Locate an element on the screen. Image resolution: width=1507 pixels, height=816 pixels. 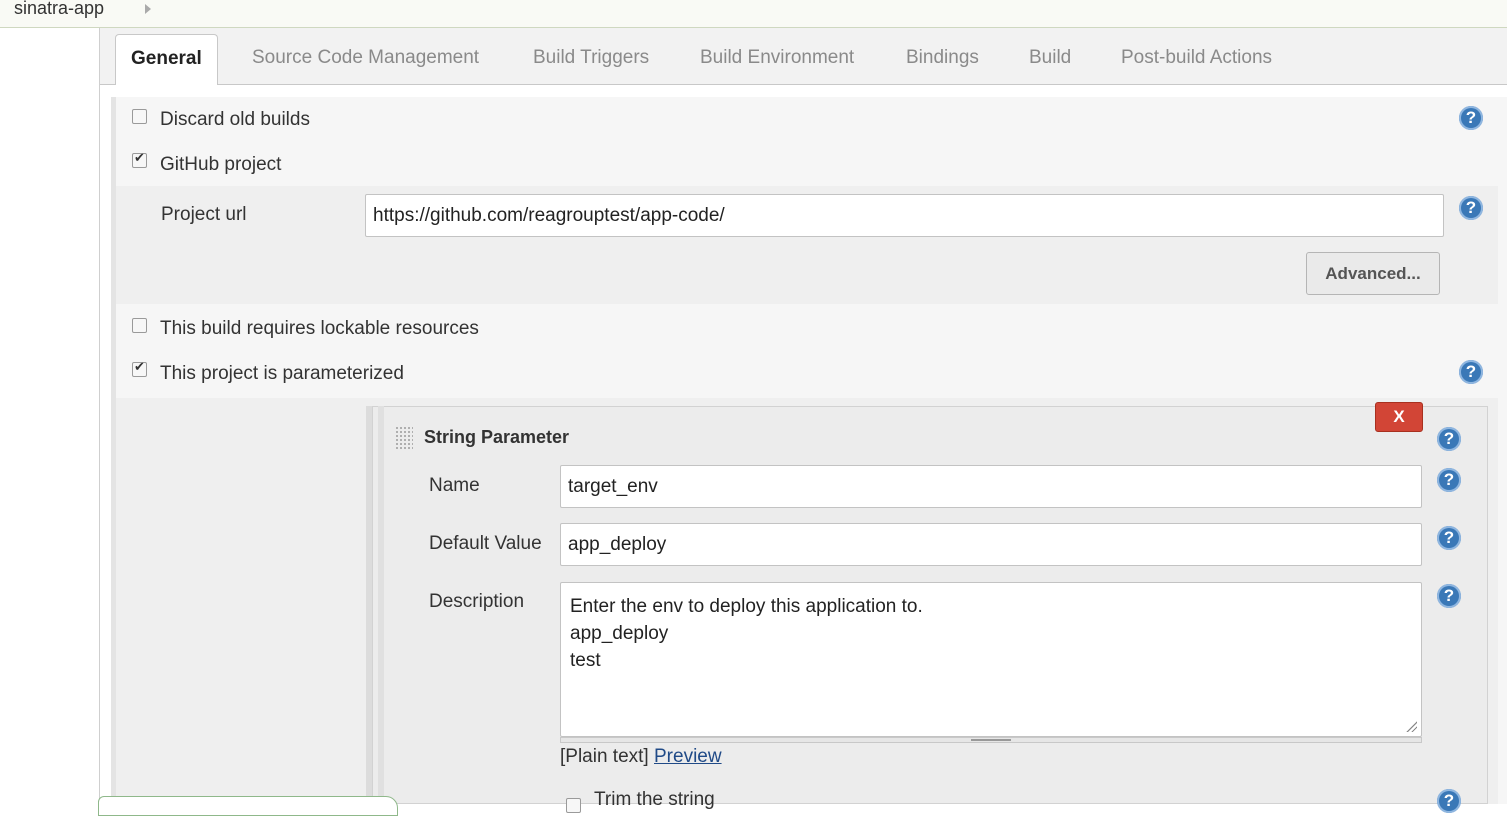
tab-post-build-actions: Post-build Actions is located at coordinates (1196, 58).